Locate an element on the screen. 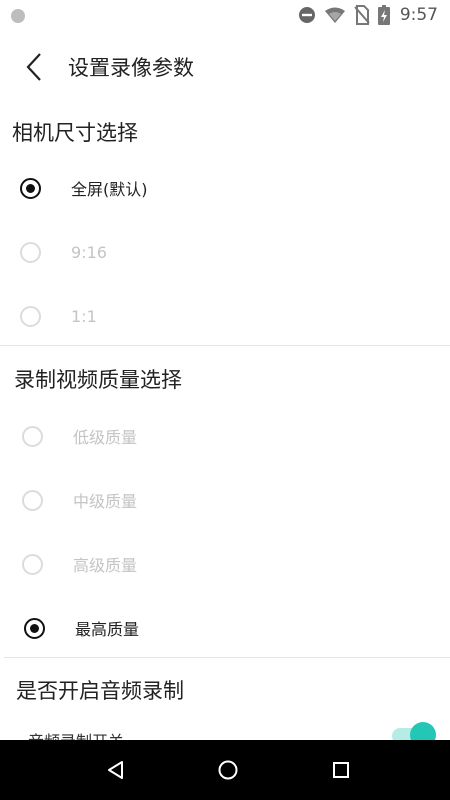 The image size is (450, 800). radio-label: 中级质量 is located at coordinates (105, 501).